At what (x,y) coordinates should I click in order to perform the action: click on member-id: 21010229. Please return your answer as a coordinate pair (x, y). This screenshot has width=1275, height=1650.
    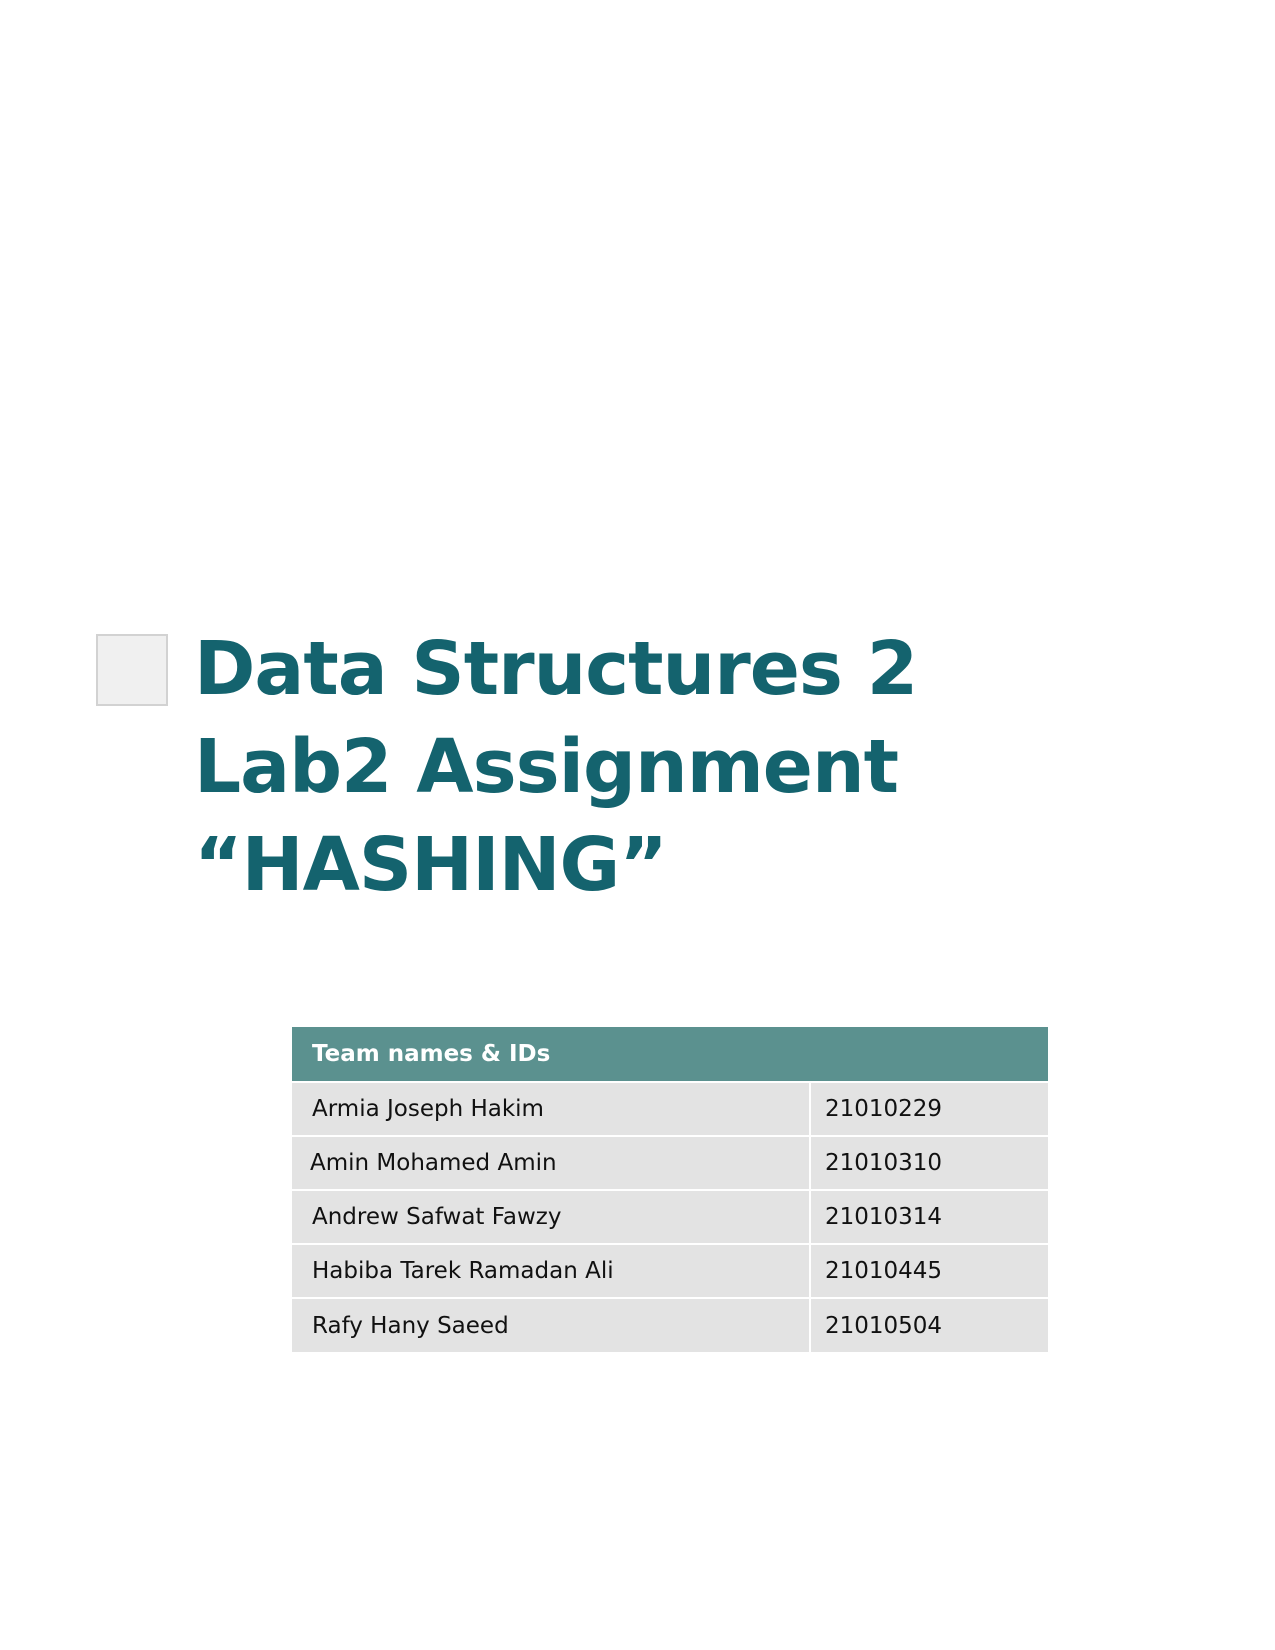
    Looking at the image, I should click on (928, 1109).